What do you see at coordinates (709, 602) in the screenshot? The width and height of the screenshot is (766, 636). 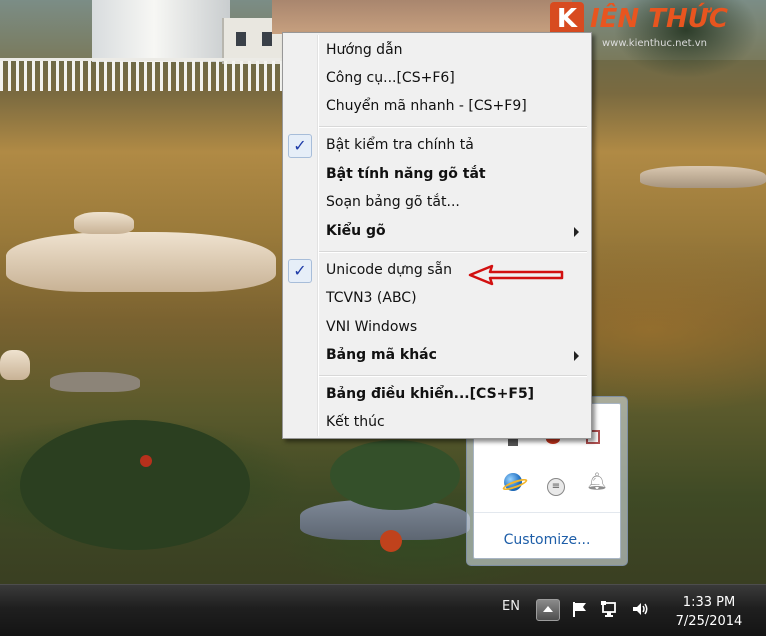 I see `clock-time: 1:33 PM` at bounding box center [709, 602].